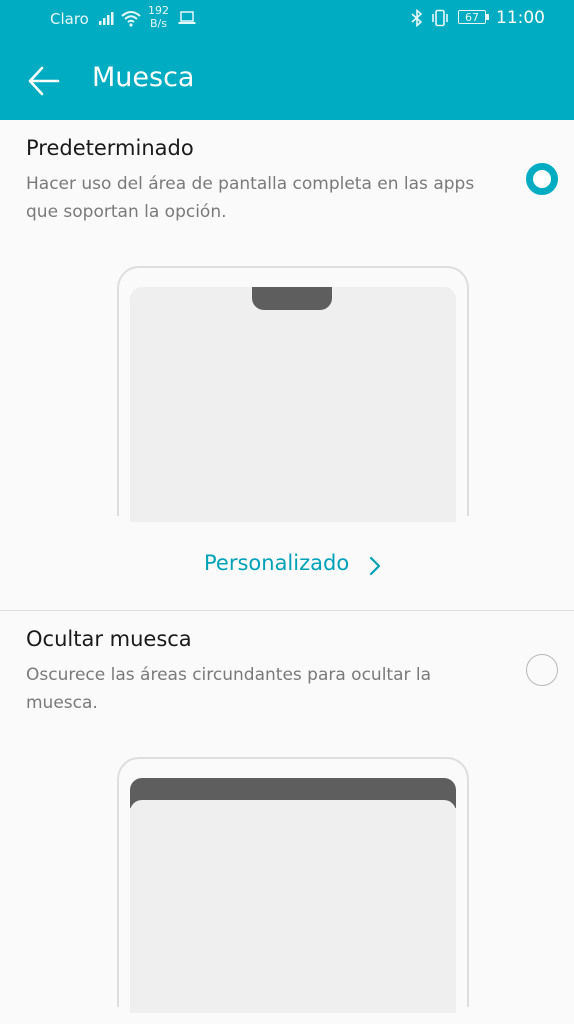  What do you see at coordinates (109, 639) in the screenshot?
I see `option-hide-notch-title: Ocultar muesca` at bounding box center [109, 639].